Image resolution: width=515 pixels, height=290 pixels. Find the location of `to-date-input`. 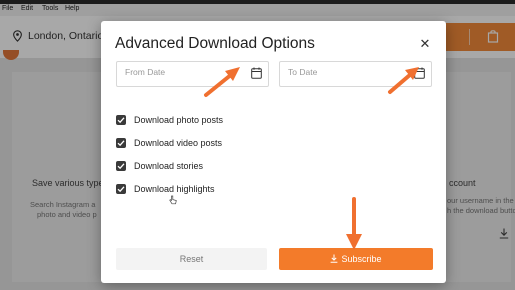

to-date-input is located at coordinates (338, 72).